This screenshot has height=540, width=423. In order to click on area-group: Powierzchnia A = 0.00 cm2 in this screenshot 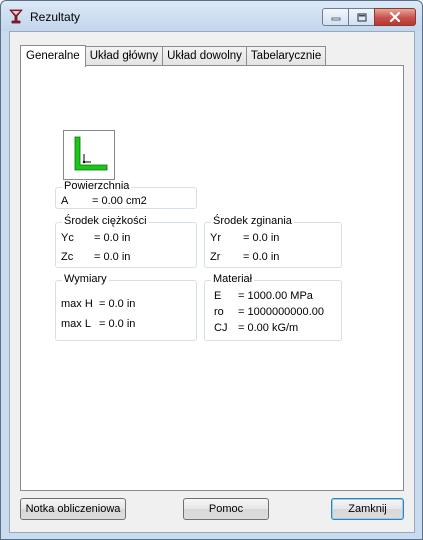, I will do `click(126, 194)`.